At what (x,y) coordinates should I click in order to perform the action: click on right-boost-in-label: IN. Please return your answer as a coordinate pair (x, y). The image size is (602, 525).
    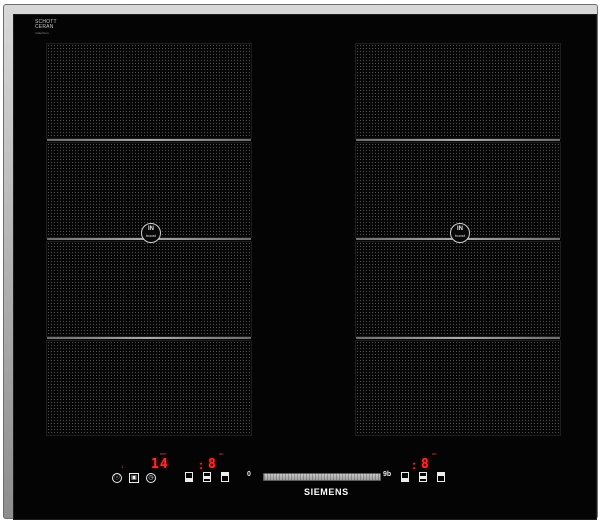
    Looking at the image, I should click on (460, 229).